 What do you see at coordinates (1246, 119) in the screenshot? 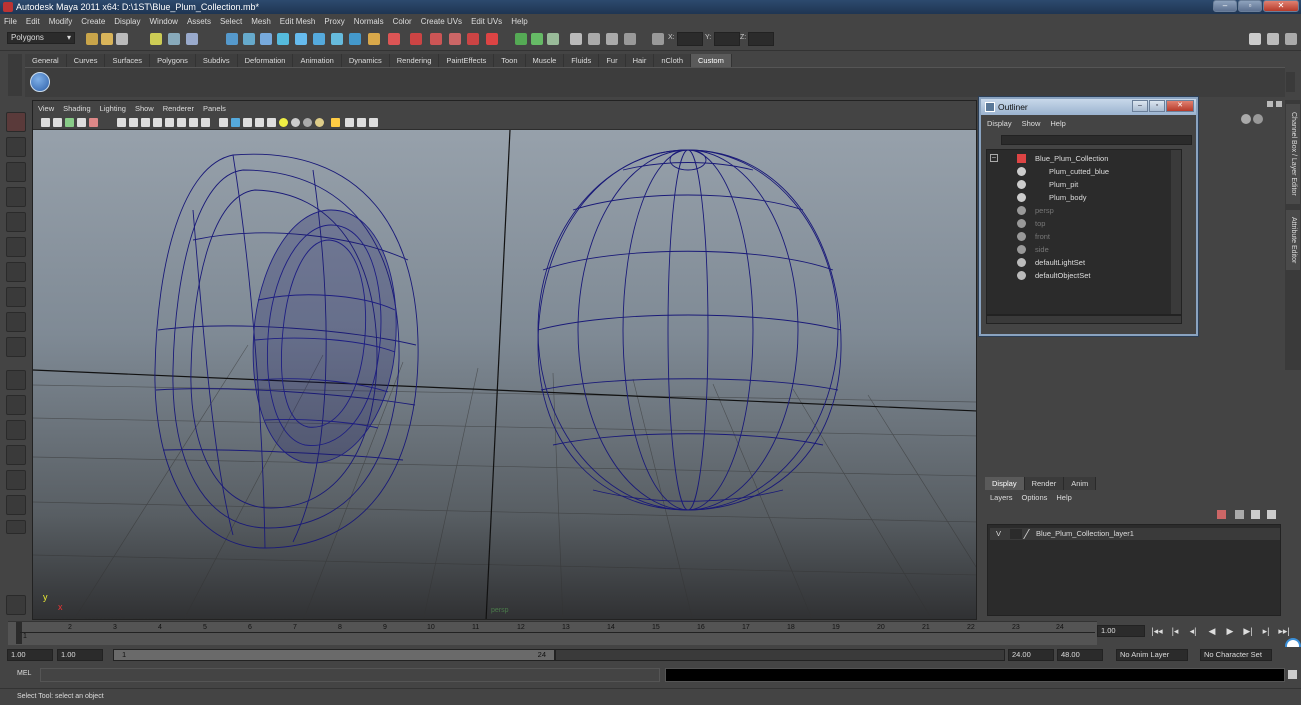
I see `channel-box-icon` at bounding box center [1246, 119].